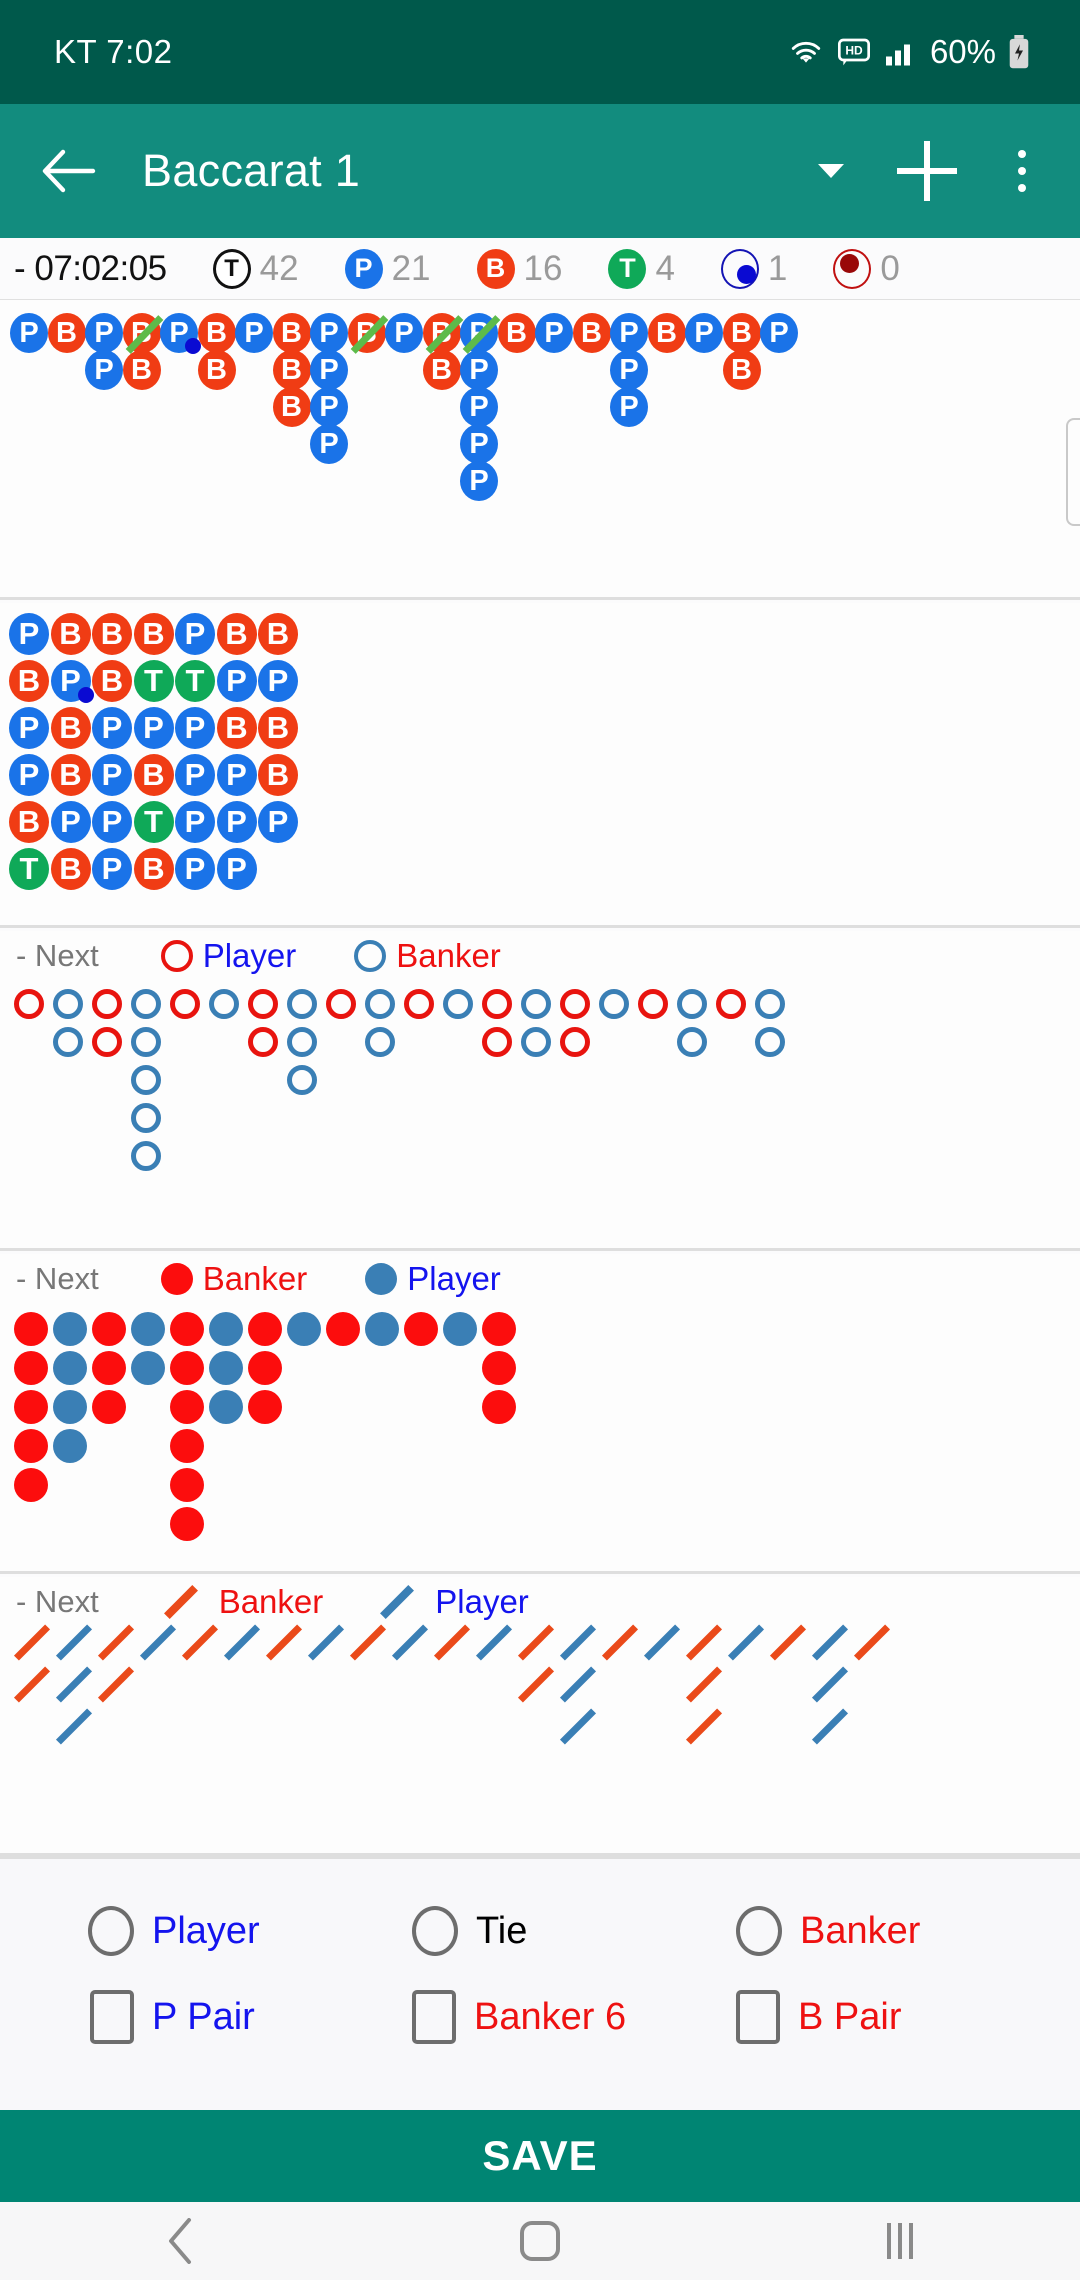 Image resolution: width=1080 pixels, height=2280 pixels. I want to click on nav-home-icon, so click(540, 2241).